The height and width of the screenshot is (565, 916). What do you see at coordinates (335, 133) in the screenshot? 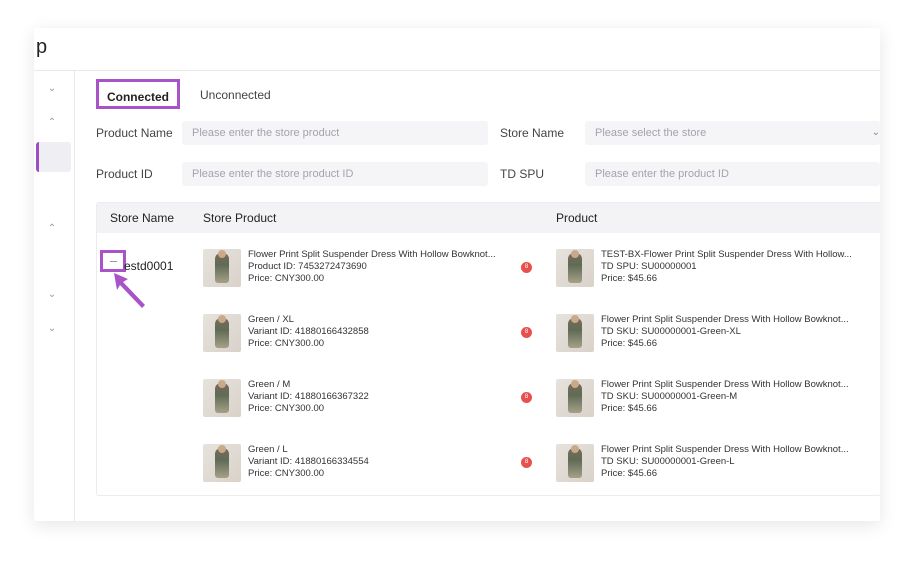
I see `product-name-input: Please enter the store product` at bounding box center [335, 133].